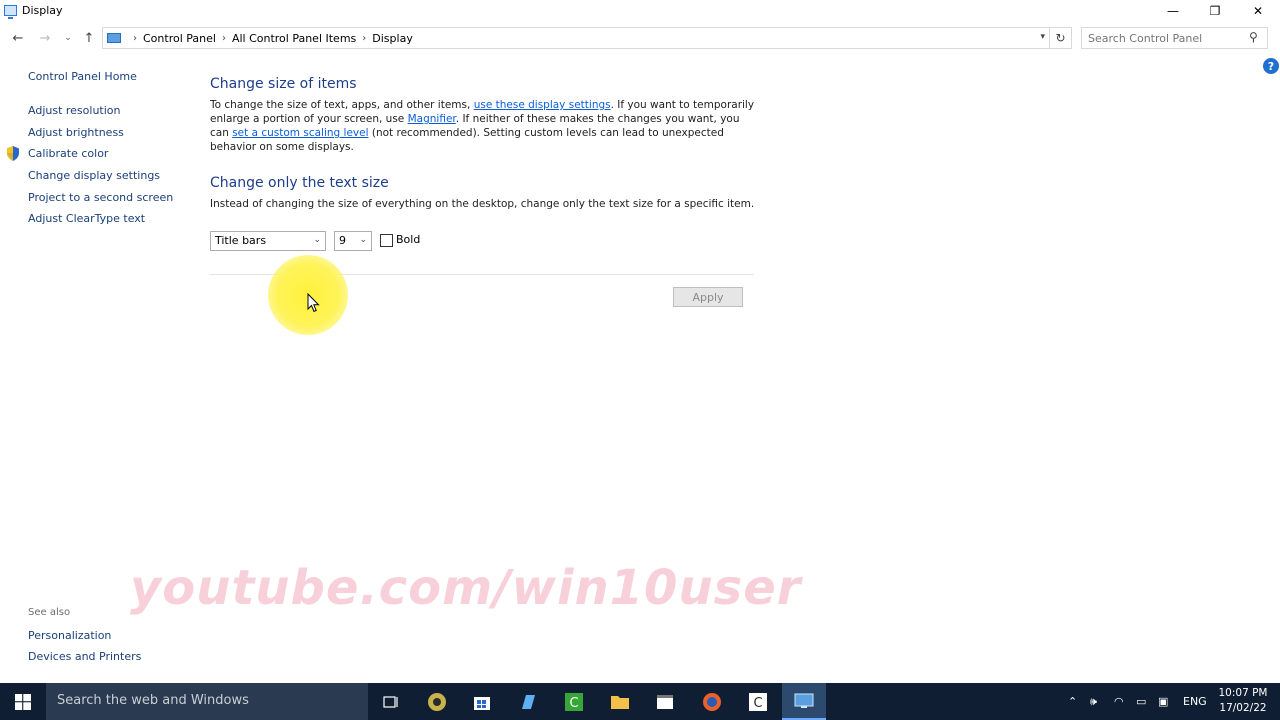  I want to click on search-icon: ⚲, so click(1253, 37).